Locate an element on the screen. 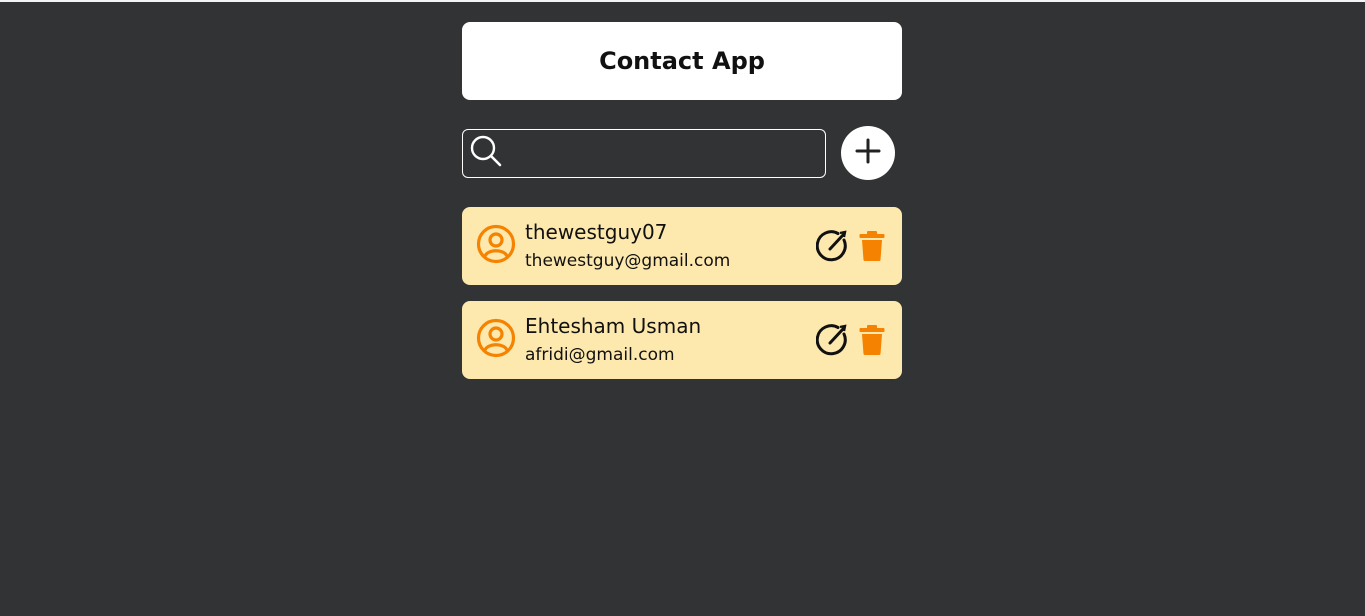 This screenshot has width=1365, height=616. contact-card: thewestguy07 thewestguy@gmail.com is located at coordinates (682, 246).